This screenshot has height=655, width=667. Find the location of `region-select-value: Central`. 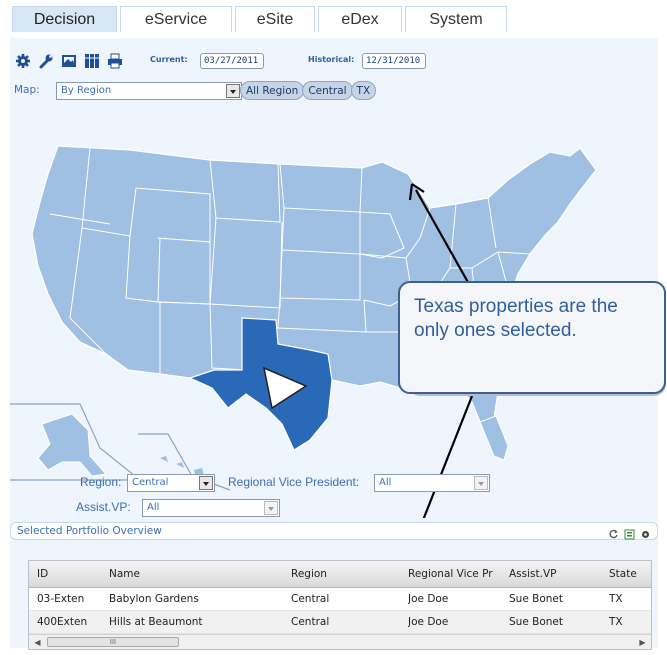

region-select-value: Central is located at coordinates (150, 482).